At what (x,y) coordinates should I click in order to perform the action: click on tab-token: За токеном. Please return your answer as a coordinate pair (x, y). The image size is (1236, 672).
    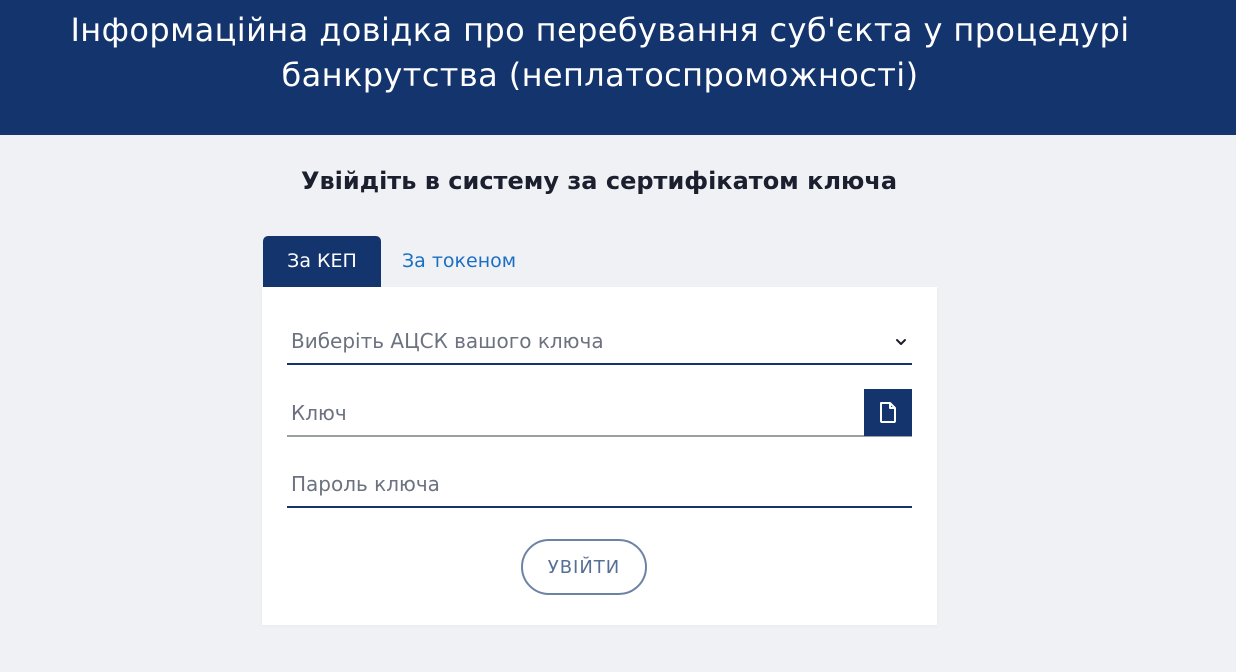
    Looking at the image, I should click on (459, 261).